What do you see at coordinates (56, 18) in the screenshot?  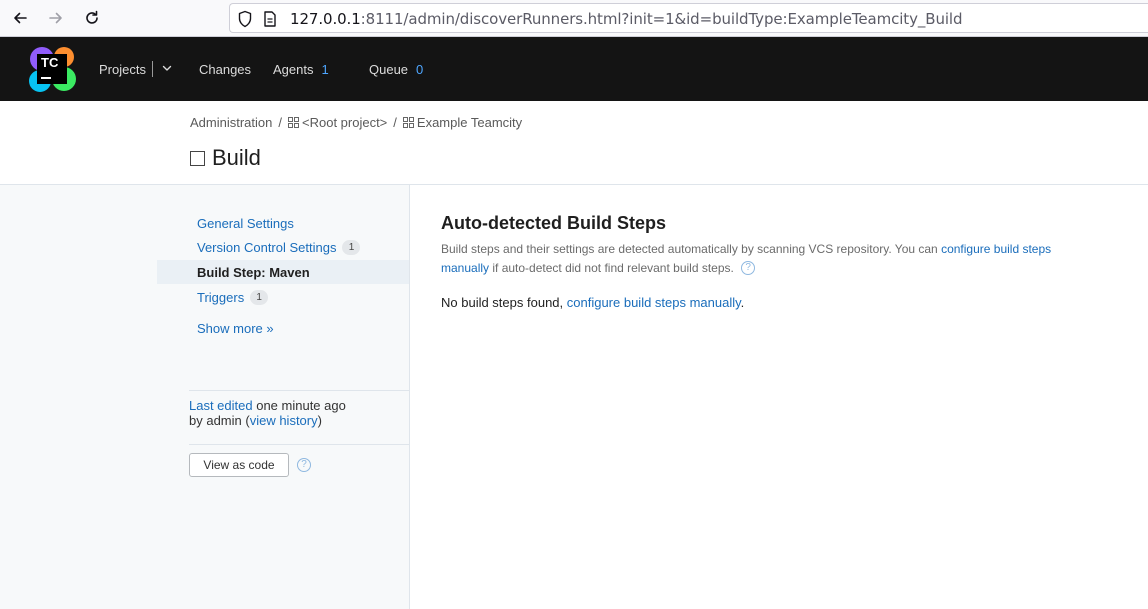 I see `forward-arrow-icon` at bounding box center [56, 18].